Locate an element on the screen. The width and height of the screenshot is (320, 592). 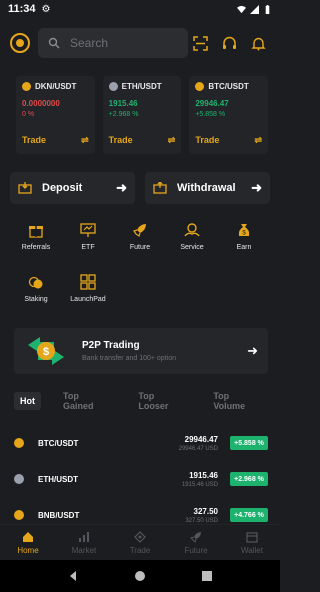
deposit-withdraw-actions: Deposit ➜ Withdrawal ➜ is located at coordinates (140, 188).